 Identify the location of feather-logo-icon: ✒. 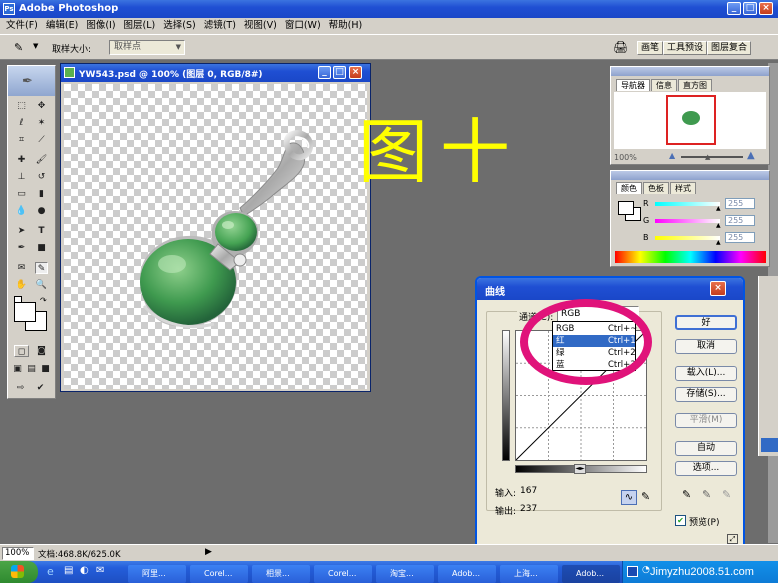
(27, 81).